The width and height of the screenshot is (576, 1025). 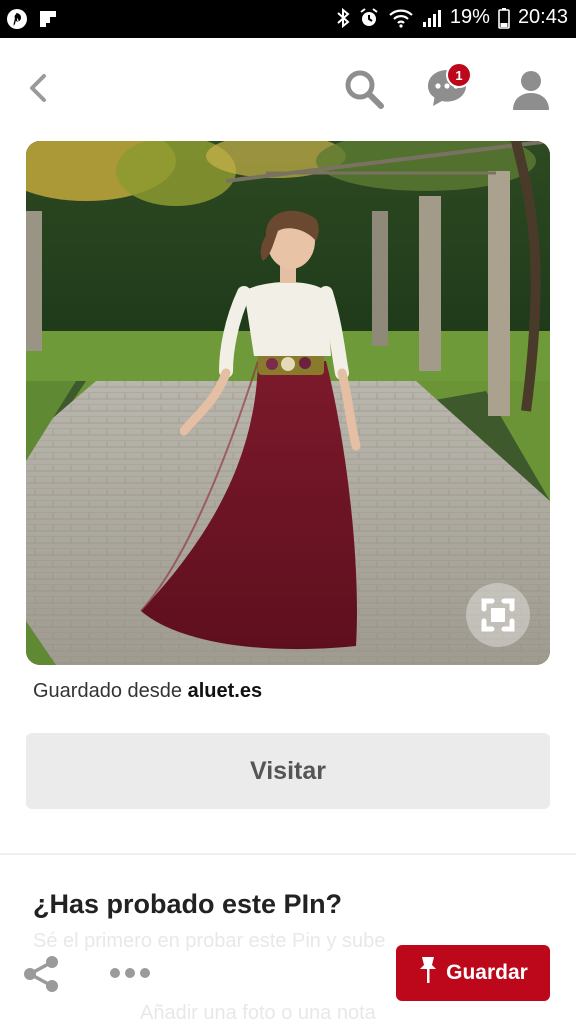 I want to click on faded-text-line-2: Añadir una foto o una nota, so click(x=258, y=1013).